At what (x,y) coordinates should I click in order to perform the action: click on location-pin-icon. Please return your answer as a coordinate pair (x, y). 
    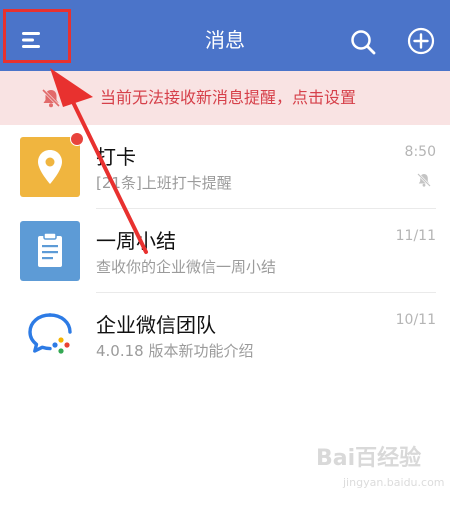
    Looking at the image, I should click on (50, 167).